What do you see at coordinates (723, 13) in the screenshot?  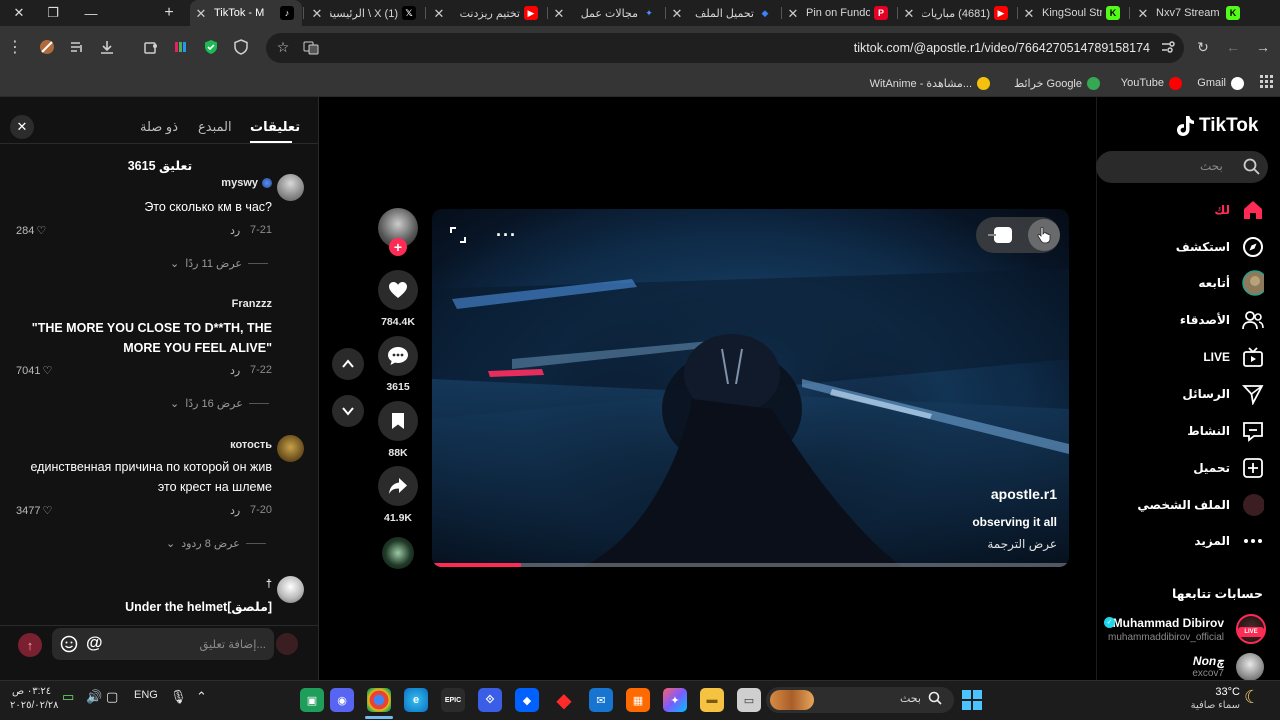 I see `browser-tab: ✕ تحميل الملف ◆` at bounding box center [723, 13].